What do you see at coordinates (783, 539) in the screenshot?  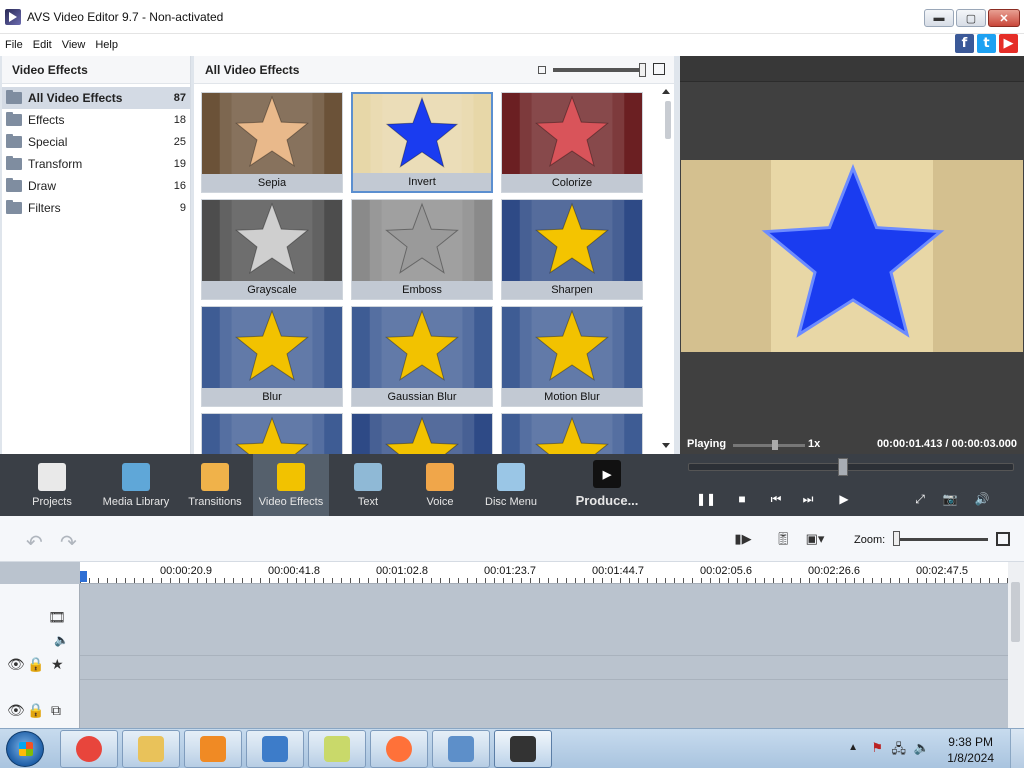 I see `audio-settings-icon: 🎚` at bounding box center [783, 539].